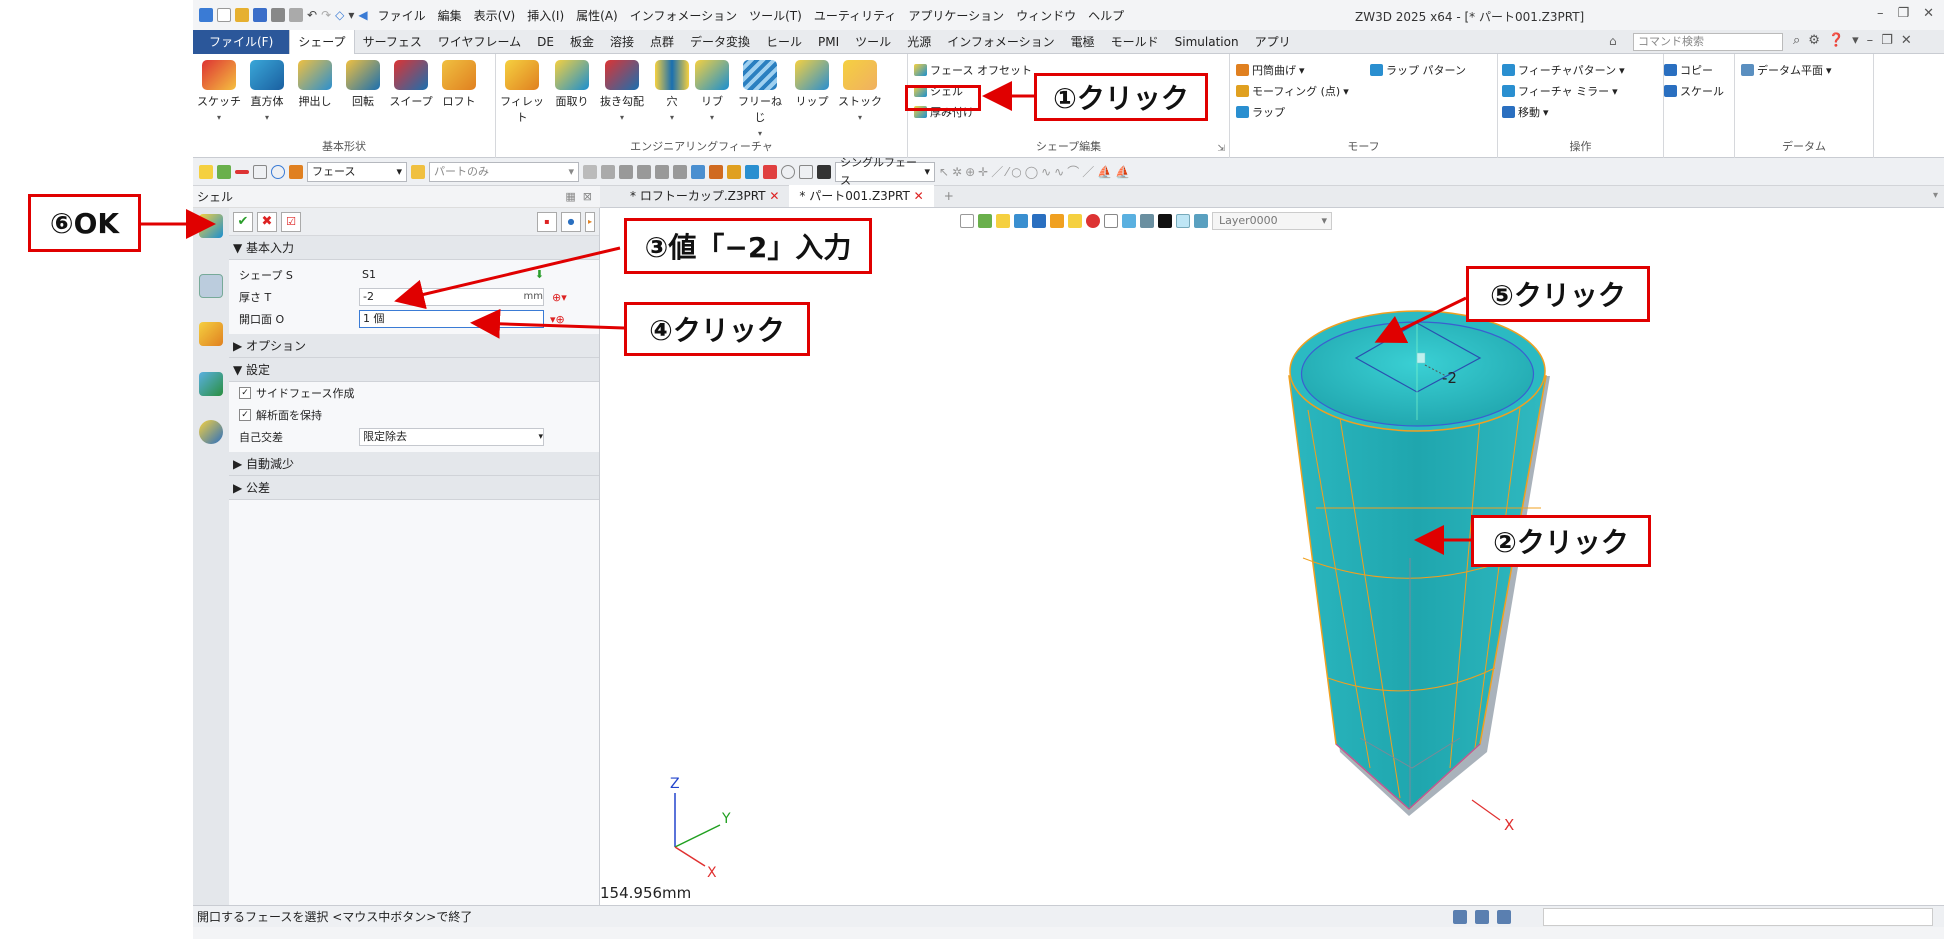 The height and width of the screenshot is (939, 1944). I want to click on tab-list-icon: ▾, so click(1935, 196).